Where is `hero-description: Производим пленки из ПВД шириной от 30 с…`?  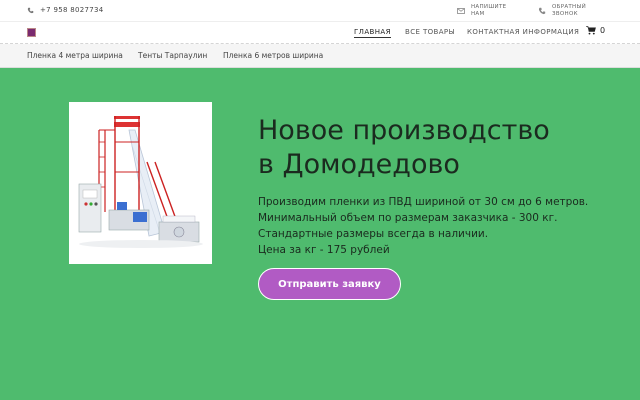
hero-description: Производим пленки из ПВД шириной от 30 с… is located at coordinates (443, 226).